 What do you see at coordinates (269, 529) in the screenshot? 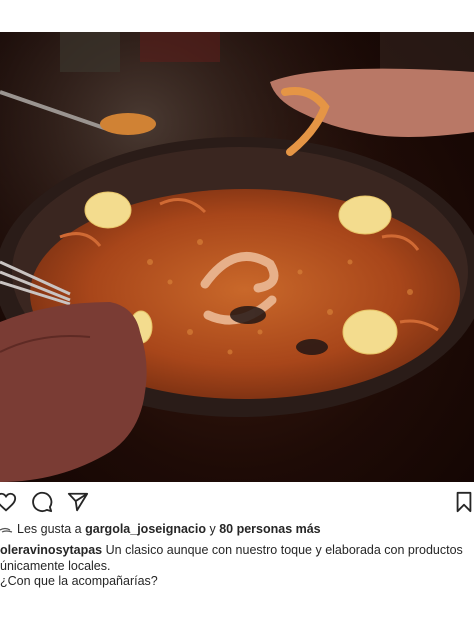
I see `likes-count-link: 80 personas más` at bounding box center [269, 529].